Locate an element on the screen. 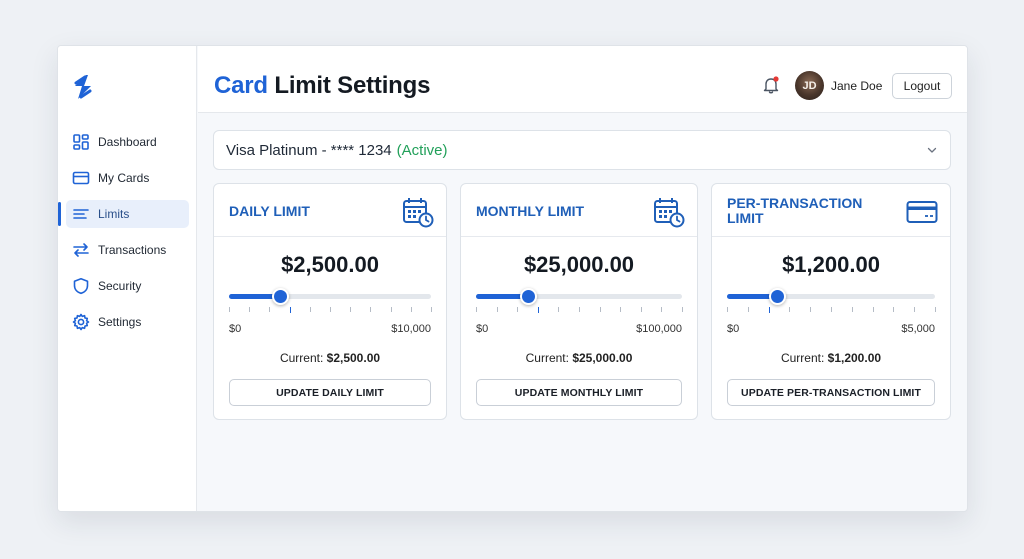 The height and width of the screenshot is (559, 1024). page-title-rest: Limit Settings is located at coordinates (352, 85).